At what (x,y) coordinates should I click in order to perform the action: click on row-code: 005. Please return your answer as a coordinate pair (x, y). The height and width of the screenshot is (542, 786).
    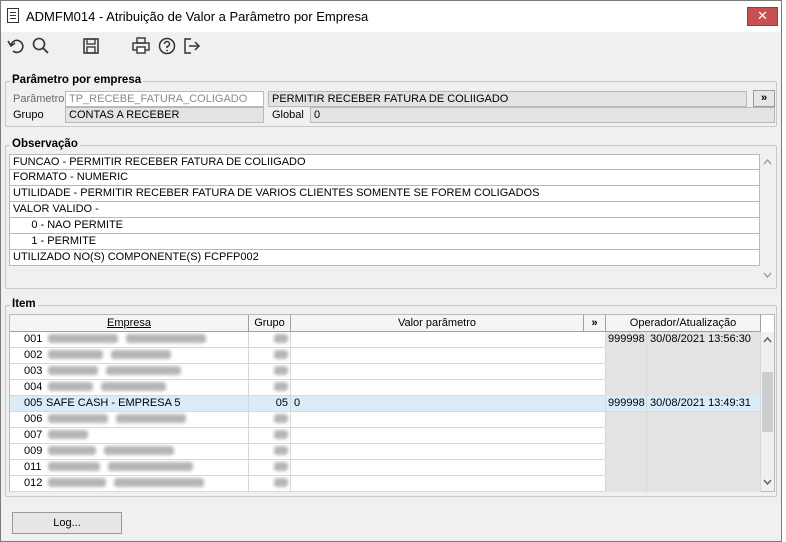
    Looking at the image, I should click on (33, 403).